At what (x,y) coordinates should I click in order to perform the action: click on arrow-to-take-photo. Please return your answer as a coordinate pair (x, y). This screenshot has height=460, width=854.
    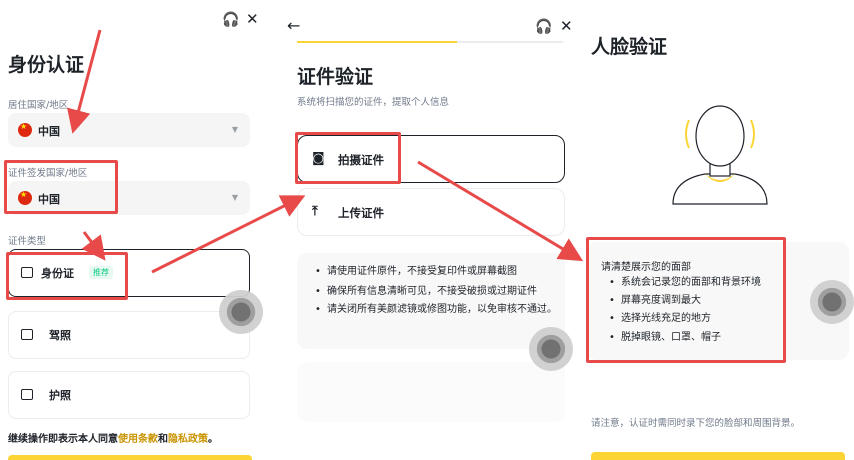
    Looking at the image, I should click on (228, 234).